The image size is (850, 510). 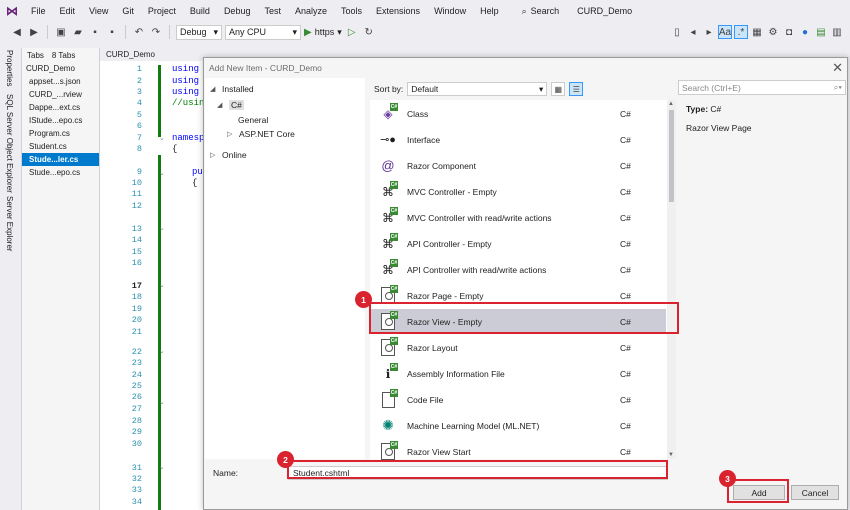 I want to click on visual-studio-logo-icon: ⋈, so click(x=12, y=11).